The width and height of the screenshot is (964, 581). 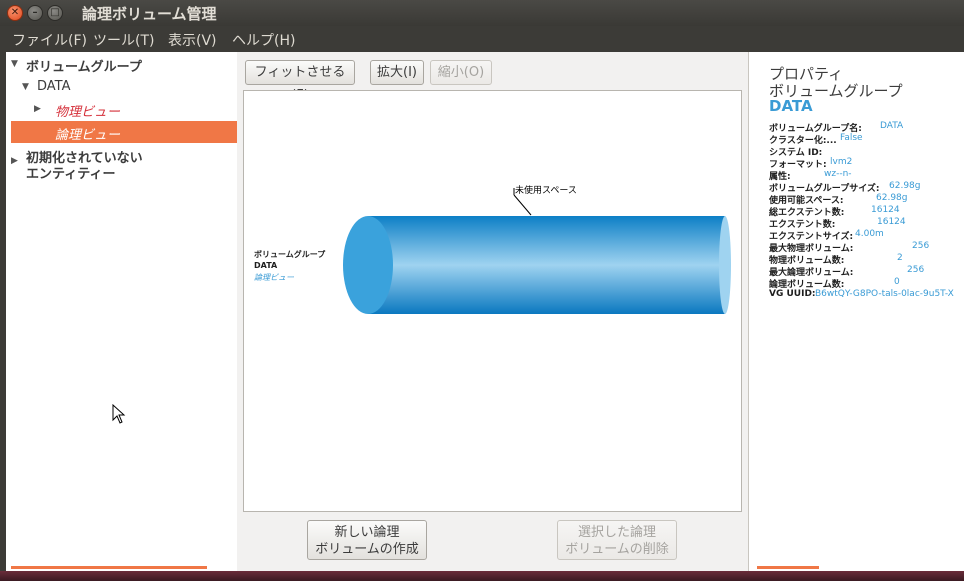 What do you see at coordinates (461, 72) in the screenshot?
I see `zoom-out-button: 縮小(O)` at bounding box center [461, 72].